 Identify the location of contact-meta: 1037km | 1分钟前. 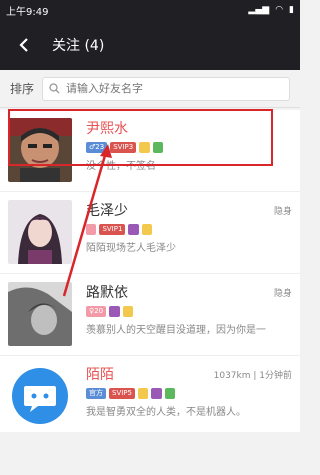
(252, 375).